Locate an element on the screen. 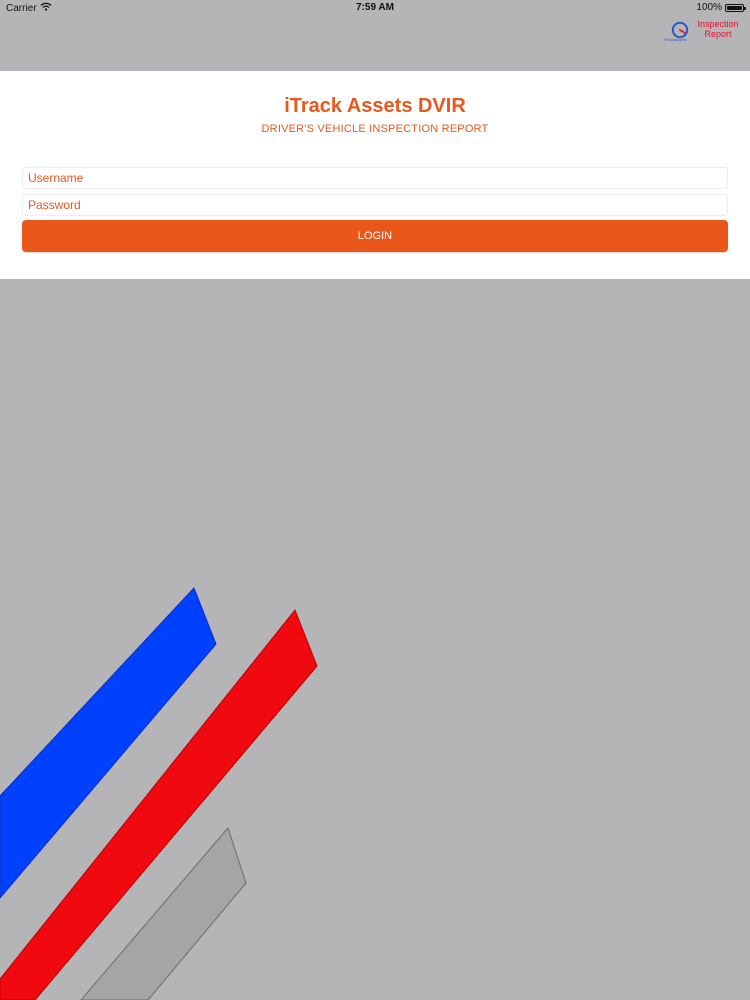  status-right: 100% is located at coordinates (721, 7).